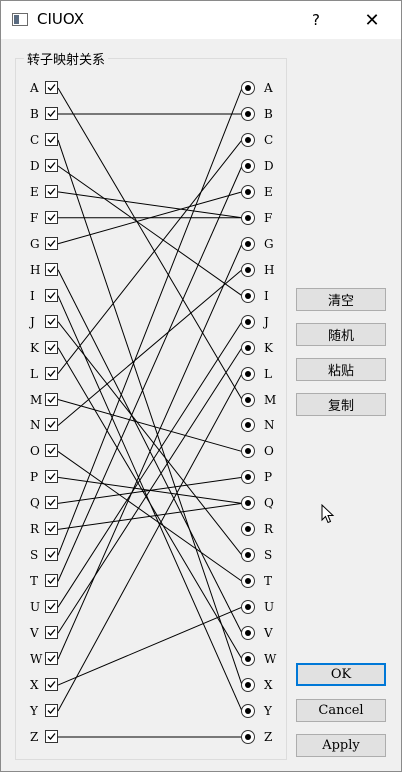  I want to click on left-letter-label: F, so click(34, 217).